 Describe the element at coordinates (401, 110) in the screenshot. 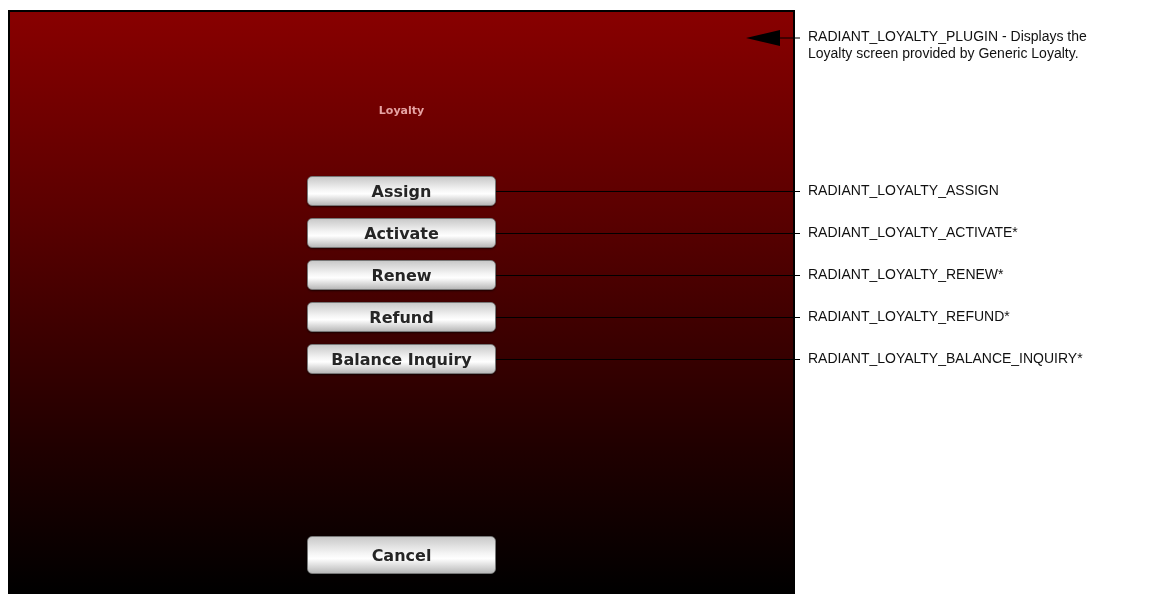

I see `screen-title: Loyalty` at that location.